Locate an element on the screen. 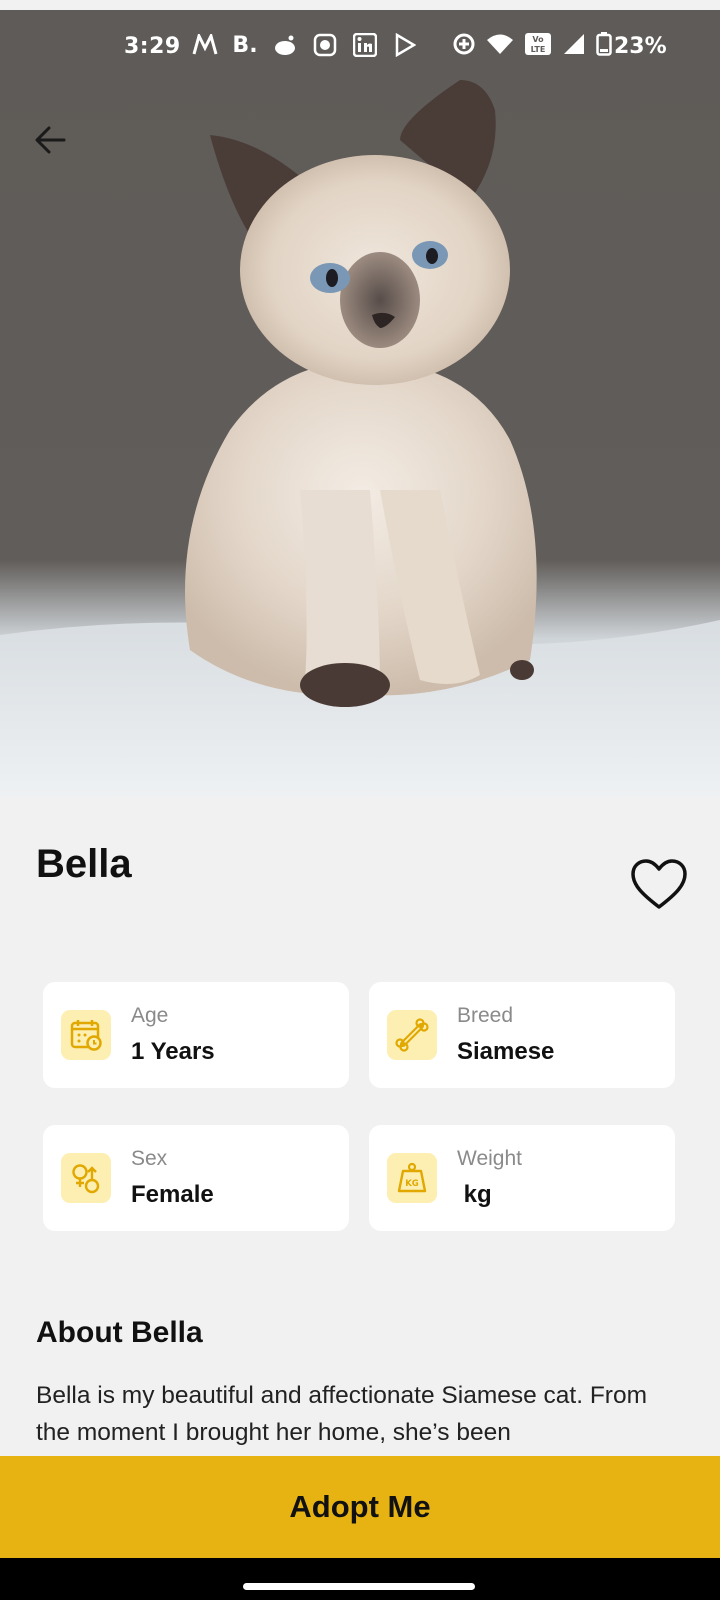 The width and height of the screenshot is (720, 1600). detail-card-weight: KG Weight kg is located at coordinates (522, 1178).